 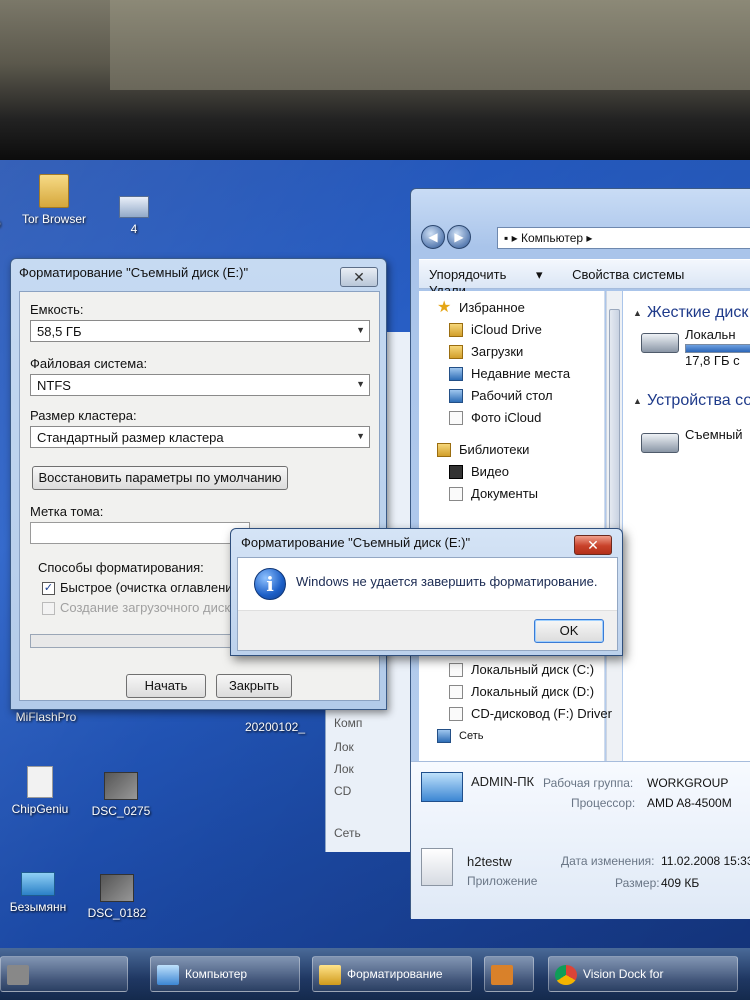 What do you see at coordinates (712, 360) in the screenshot?
I see `drive-free-space: 17,8 ГБ с` at bounding box center [712, 360].